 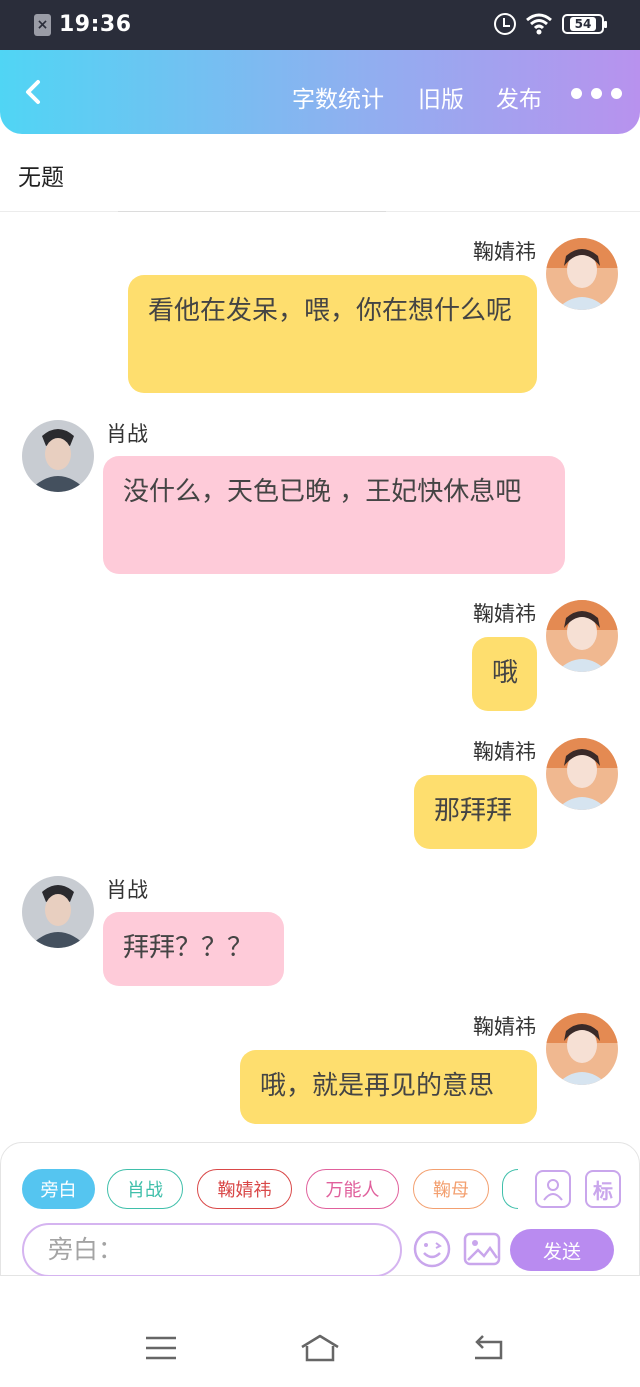 What do you see at coordinates (161, 1348) in the screenshot?
I see `menu-icon` at bounding box center [161, 1348].